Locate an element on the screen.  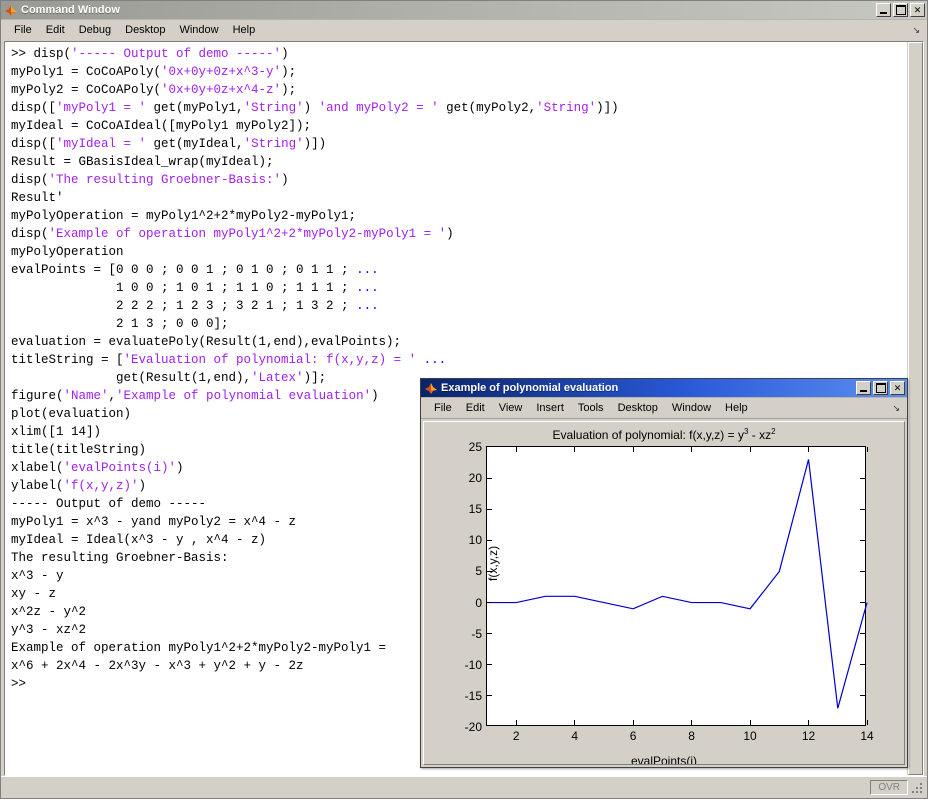
y-tick-label: -10 is located at coordinates (473, 664).